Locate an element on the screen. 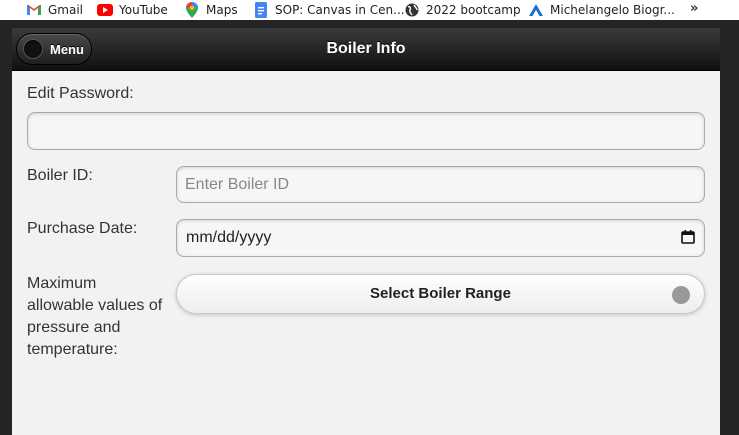 The height and width of the screenshot is (435, 739). bookmark-label: Maps is located at coordinates (222, 10).